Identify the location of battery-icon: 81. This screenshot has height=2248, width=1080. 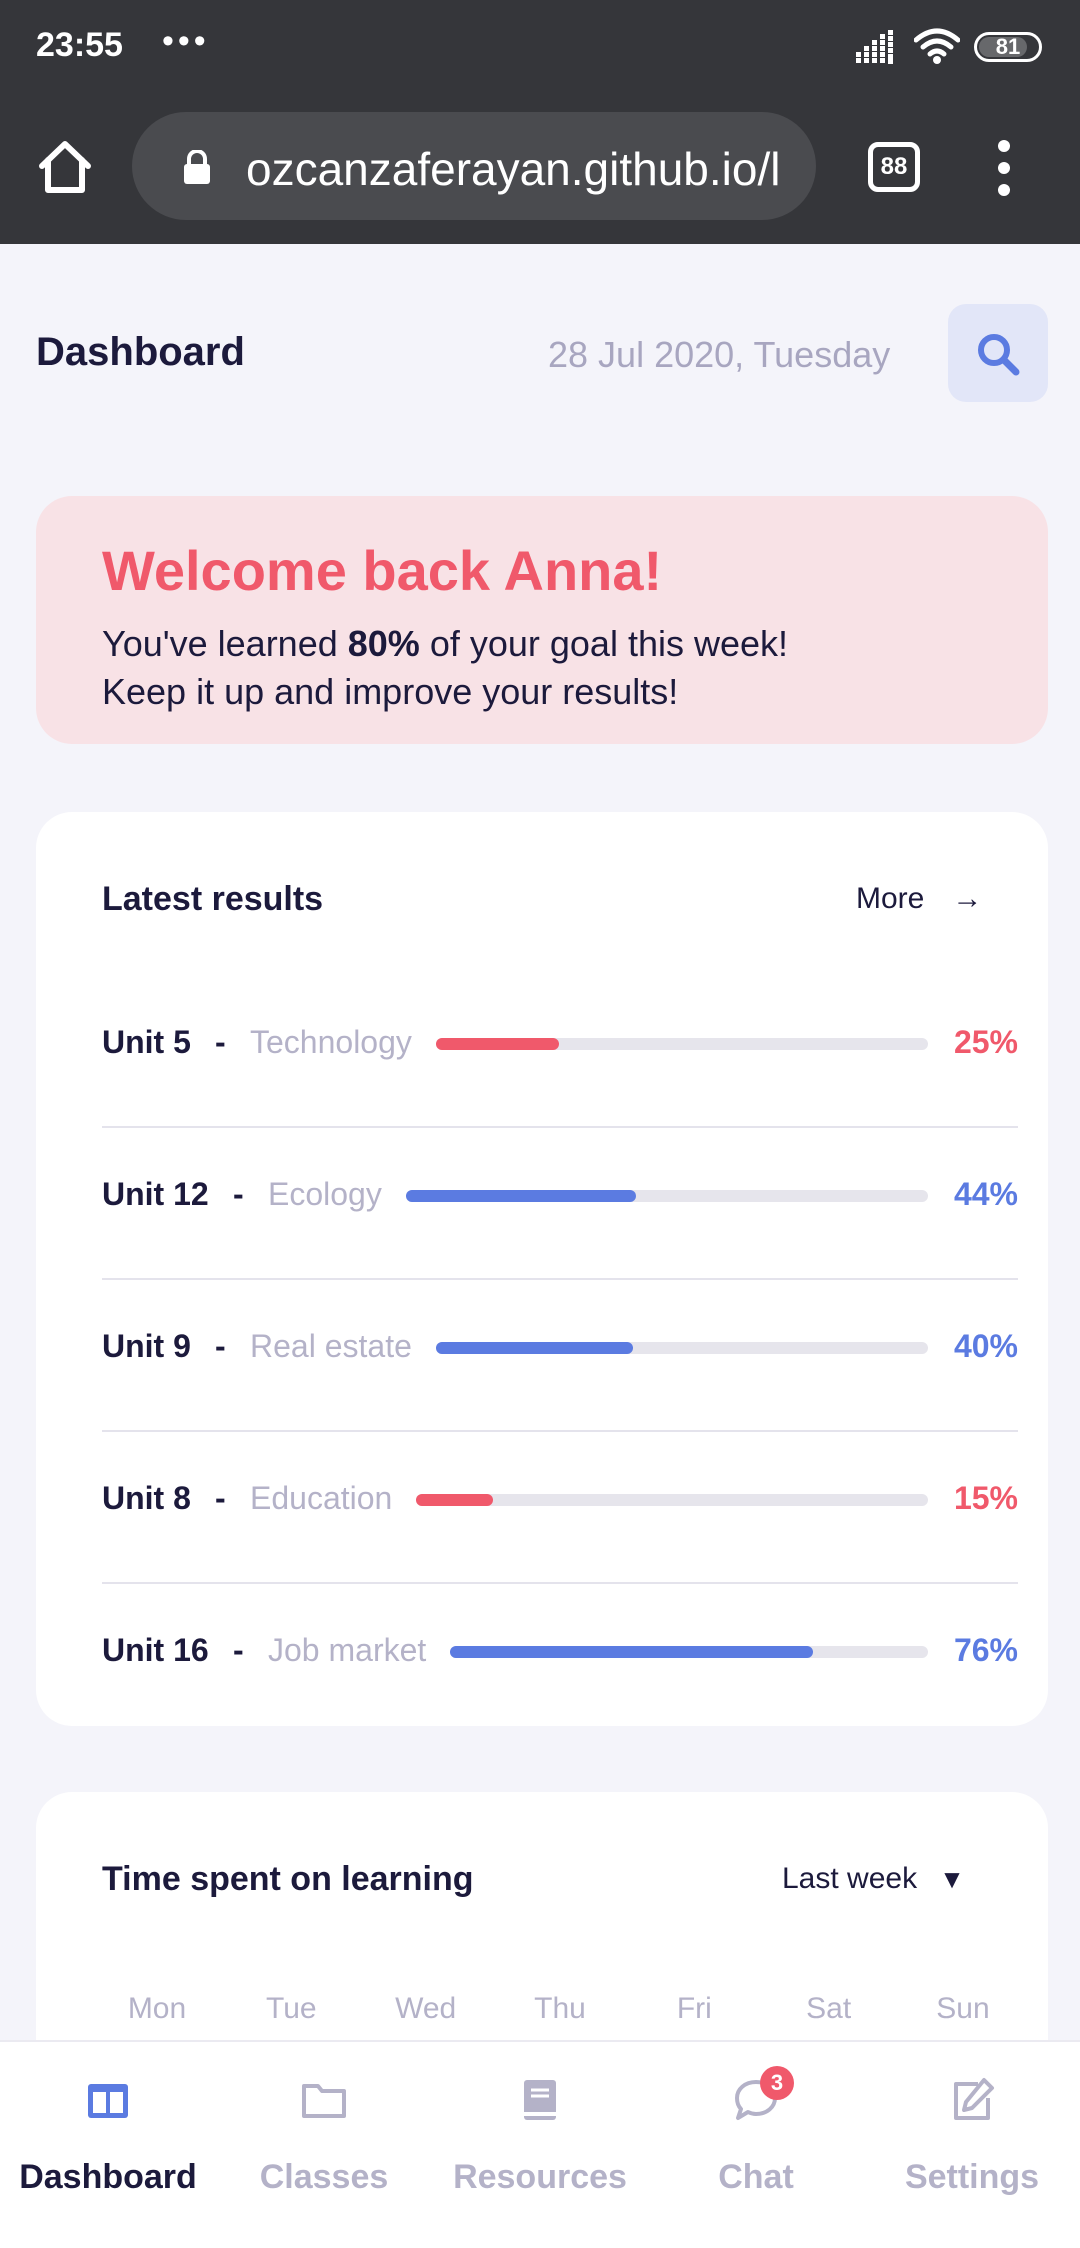
(1008, 47).